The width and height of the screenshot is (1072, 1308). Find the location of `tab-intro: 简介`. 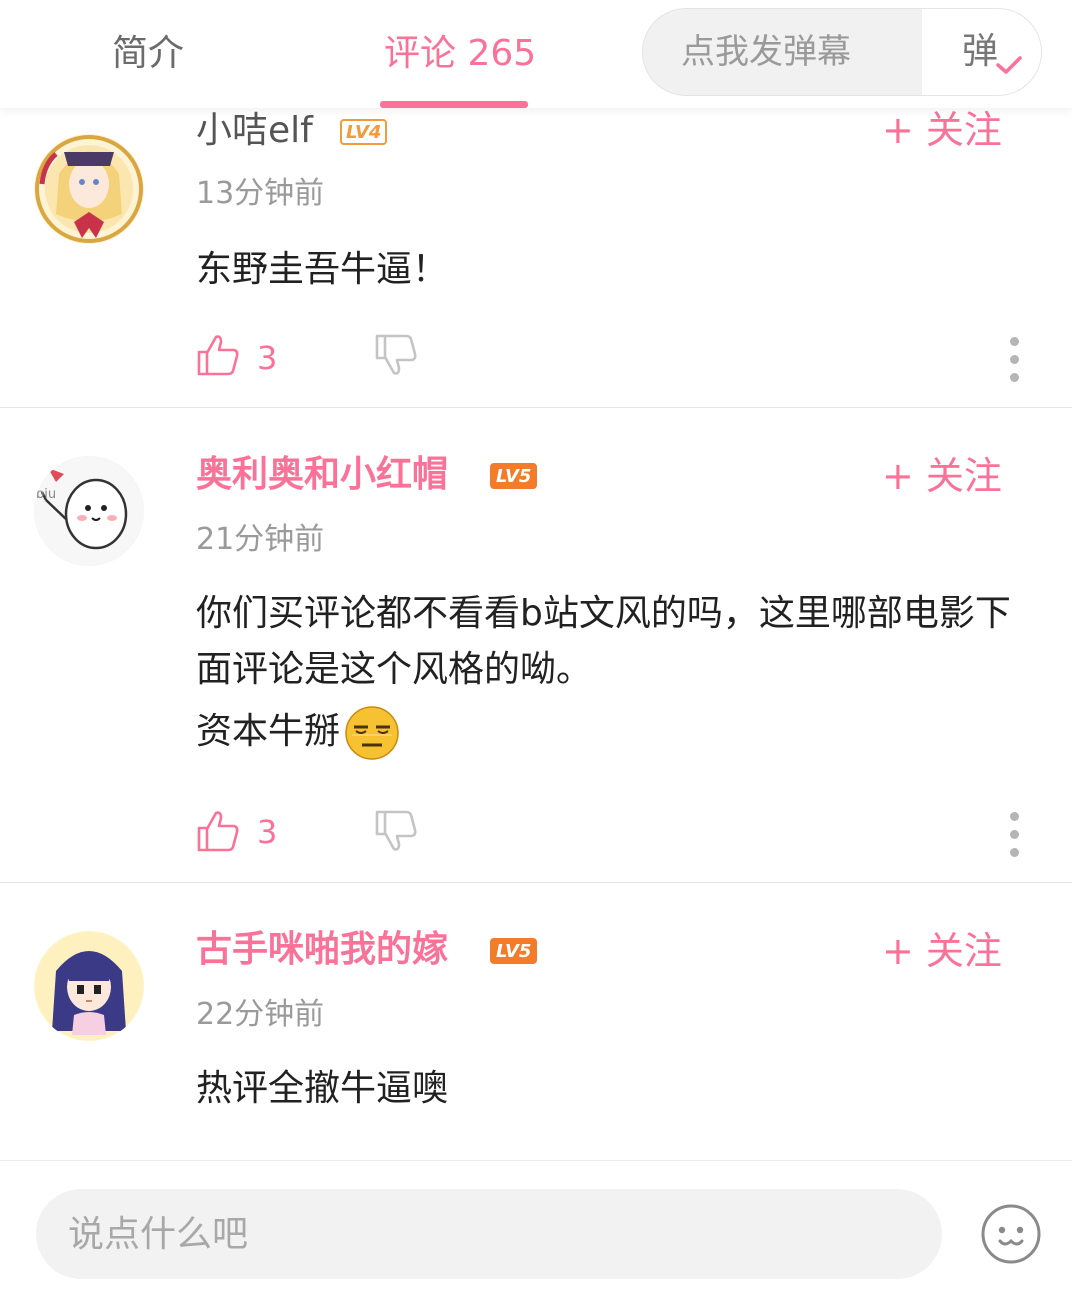

tab-intro: 简介 is located at coordinates (148, 54).